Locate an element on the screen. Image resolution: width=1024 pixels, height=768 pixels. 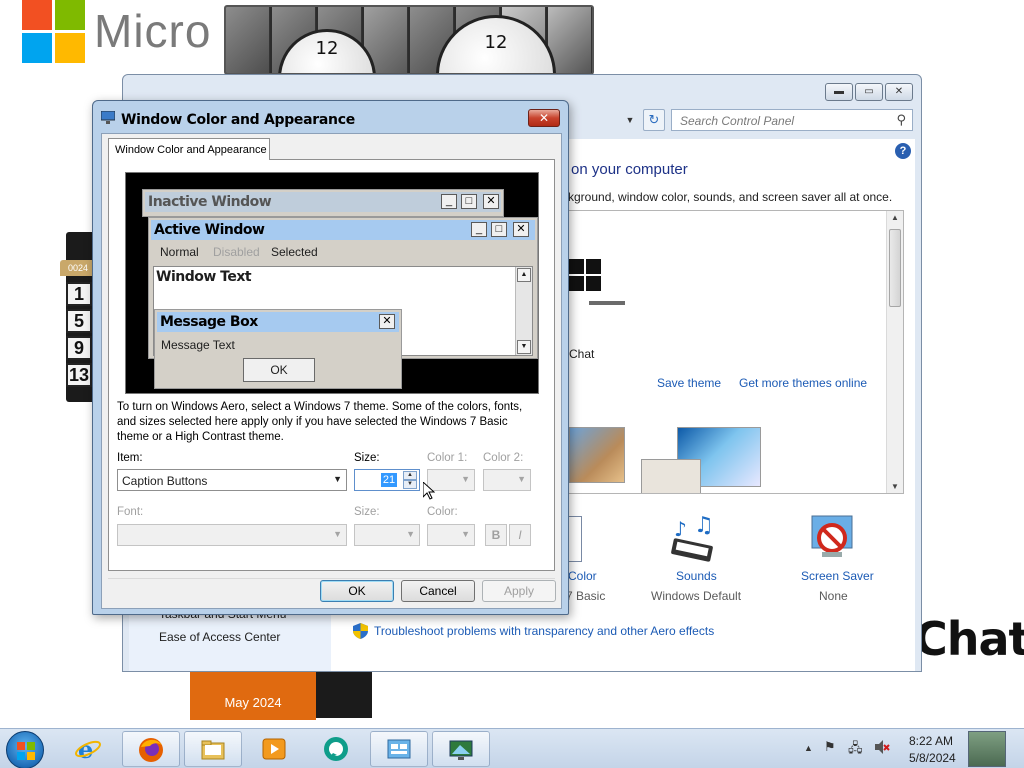
taskbar-control-panel is located at coordinates (399, 749).